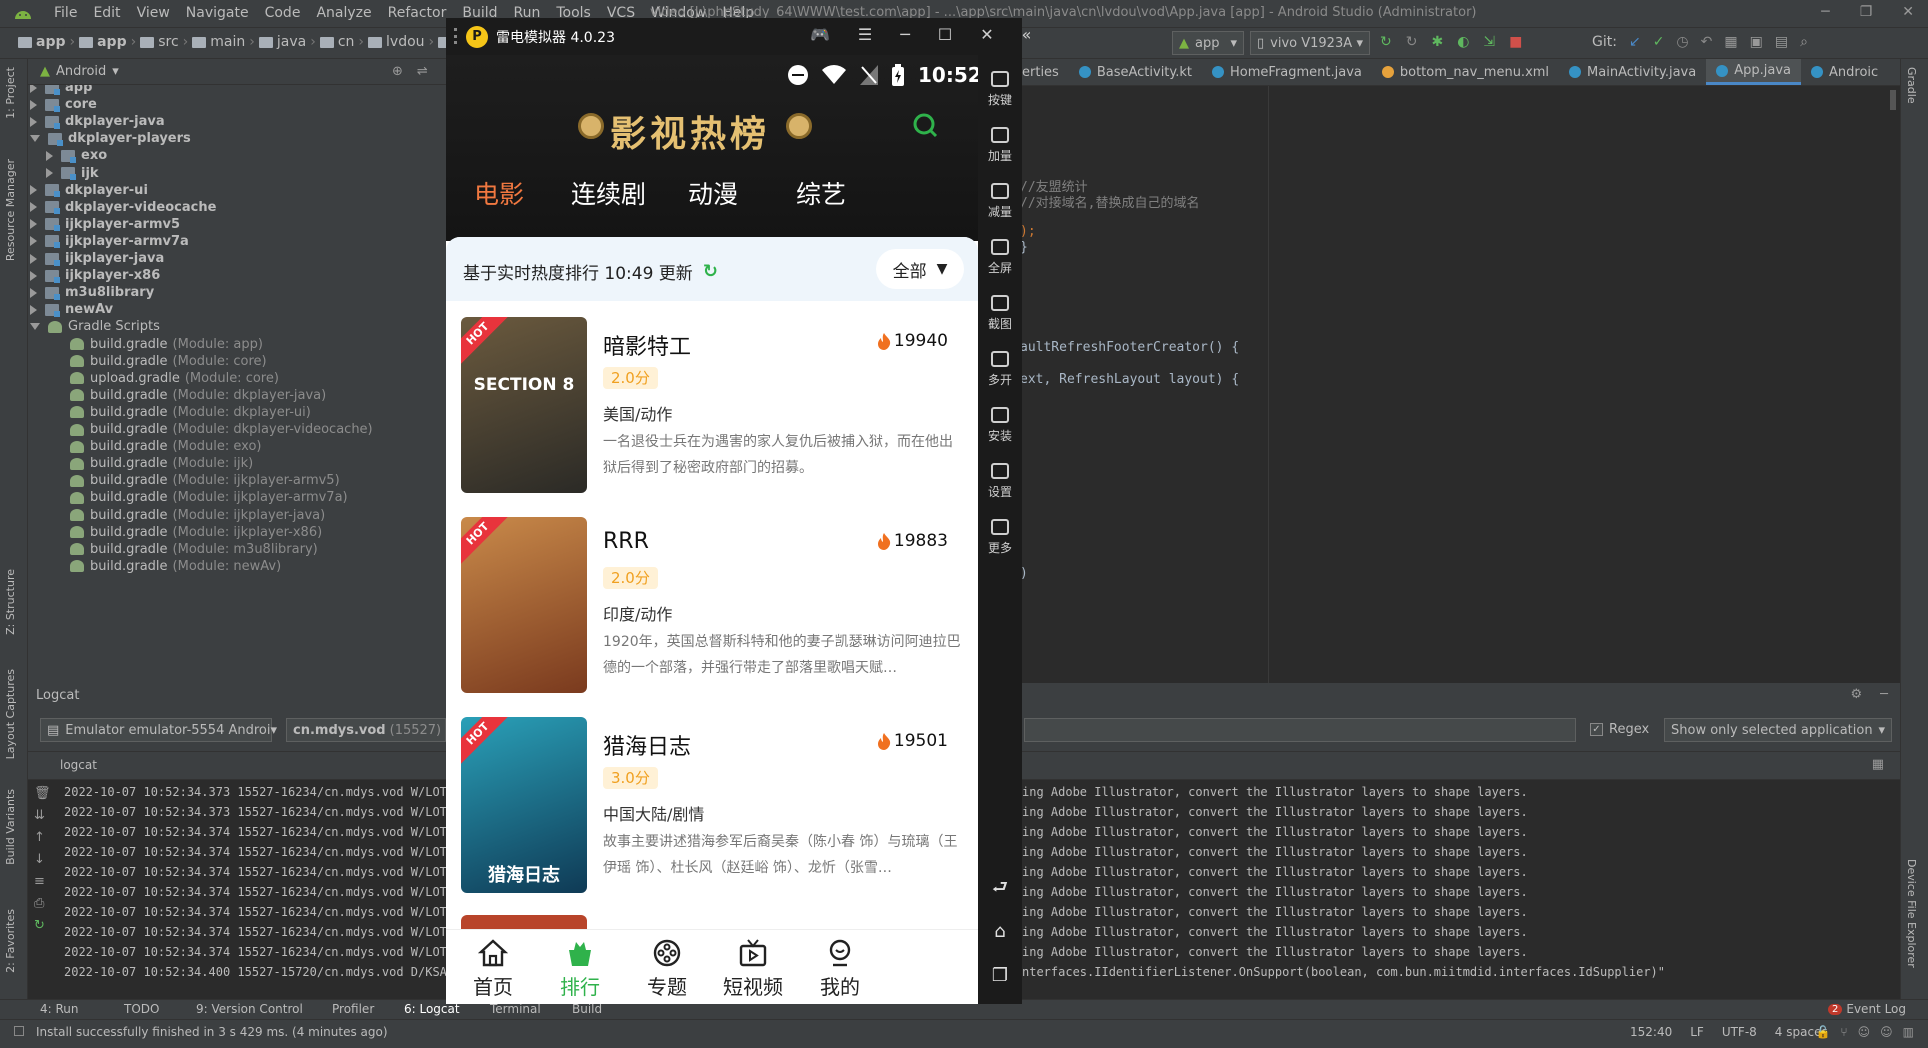 This screenshot has height=1048, width=1928. Describe the element at coordinates (1682, 42) in the screenshot. I see `git-history-icon: ◷` at that location.